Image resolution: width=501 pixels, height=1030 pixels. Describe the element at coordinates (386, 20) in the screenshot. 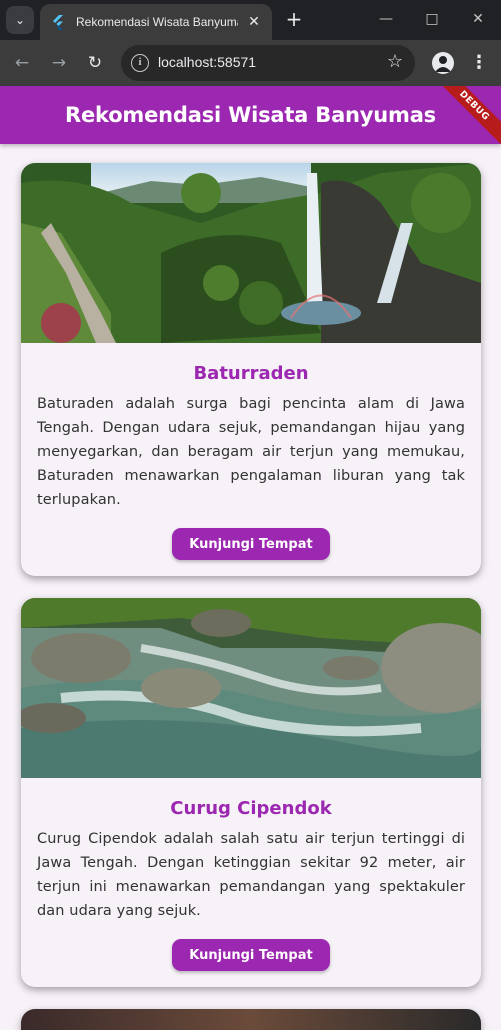

I see `minimize-icon: —` at that location.